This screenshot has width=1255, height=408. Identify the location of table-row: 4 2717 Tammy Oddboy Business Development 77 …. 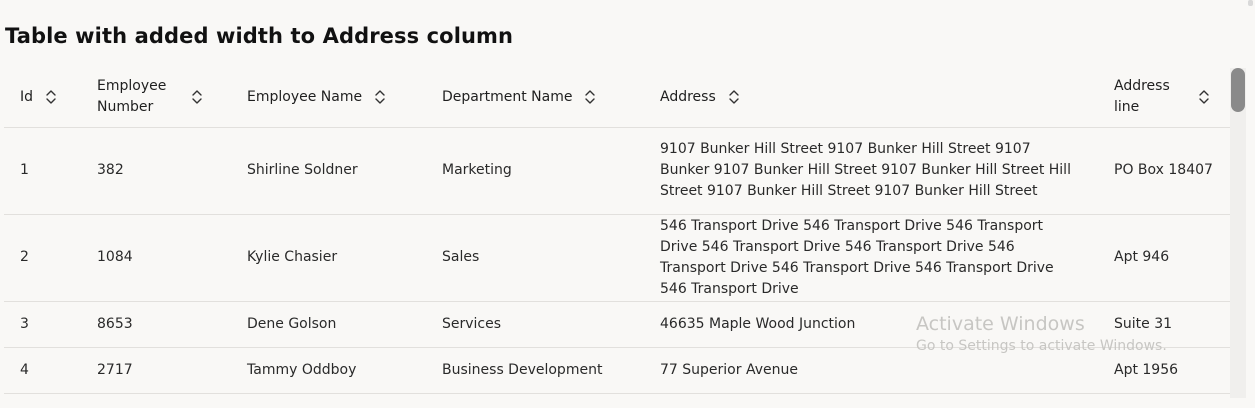
(617, 370).